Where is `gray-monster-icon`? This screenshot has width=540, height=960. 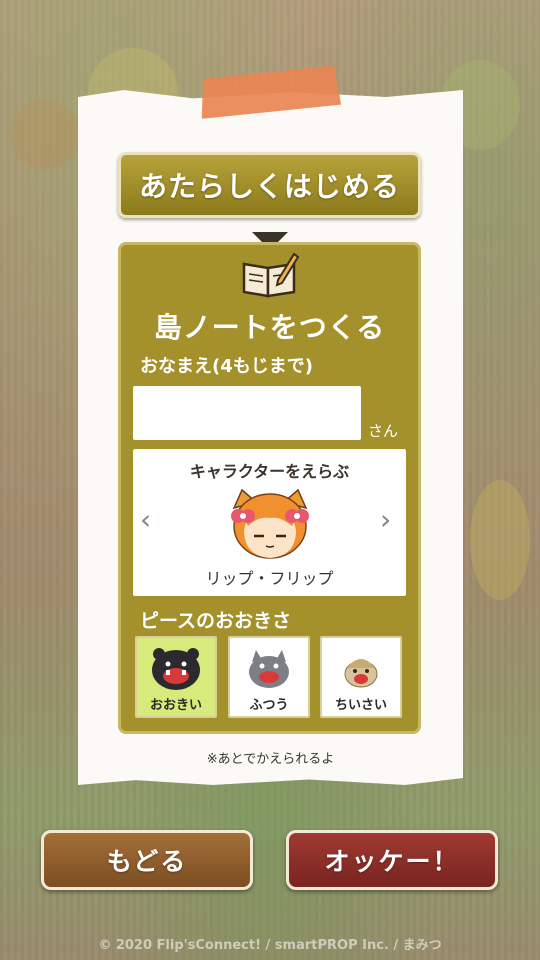
gray-monster-icon is located at coordinates (269, 669).